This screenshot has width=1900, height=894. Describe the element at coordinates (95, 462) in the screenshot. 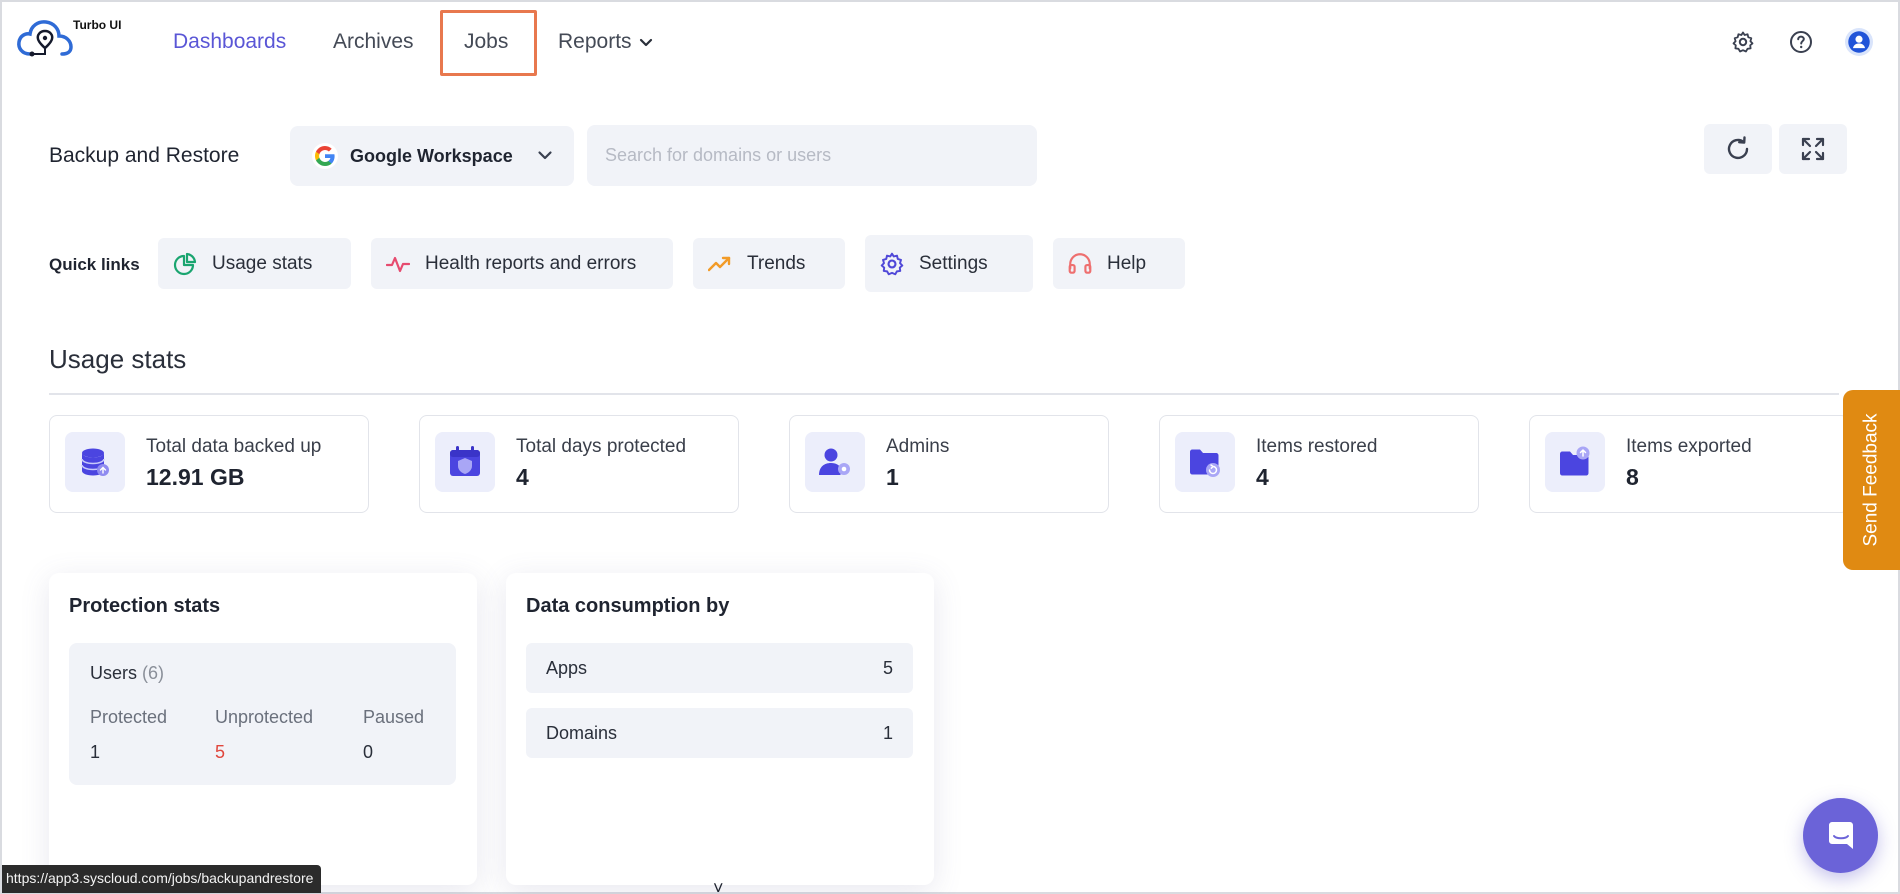

I see `database-icon` at that location.